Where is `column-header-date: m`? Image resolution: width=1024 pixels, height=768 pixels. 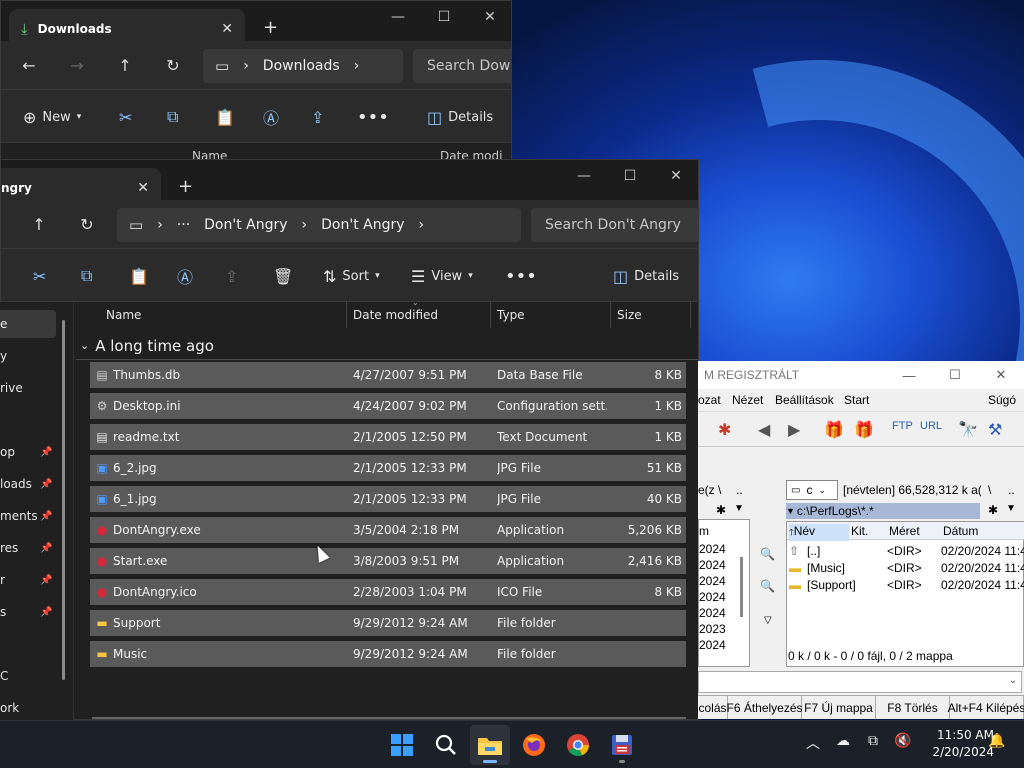 column-header-date: m is located at coordinates (704, 531).